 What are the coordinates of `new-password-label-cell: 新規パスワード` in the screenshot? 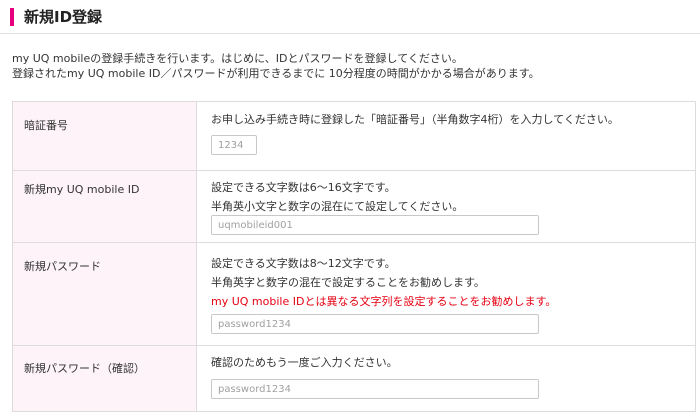 It's located at (105, 294).